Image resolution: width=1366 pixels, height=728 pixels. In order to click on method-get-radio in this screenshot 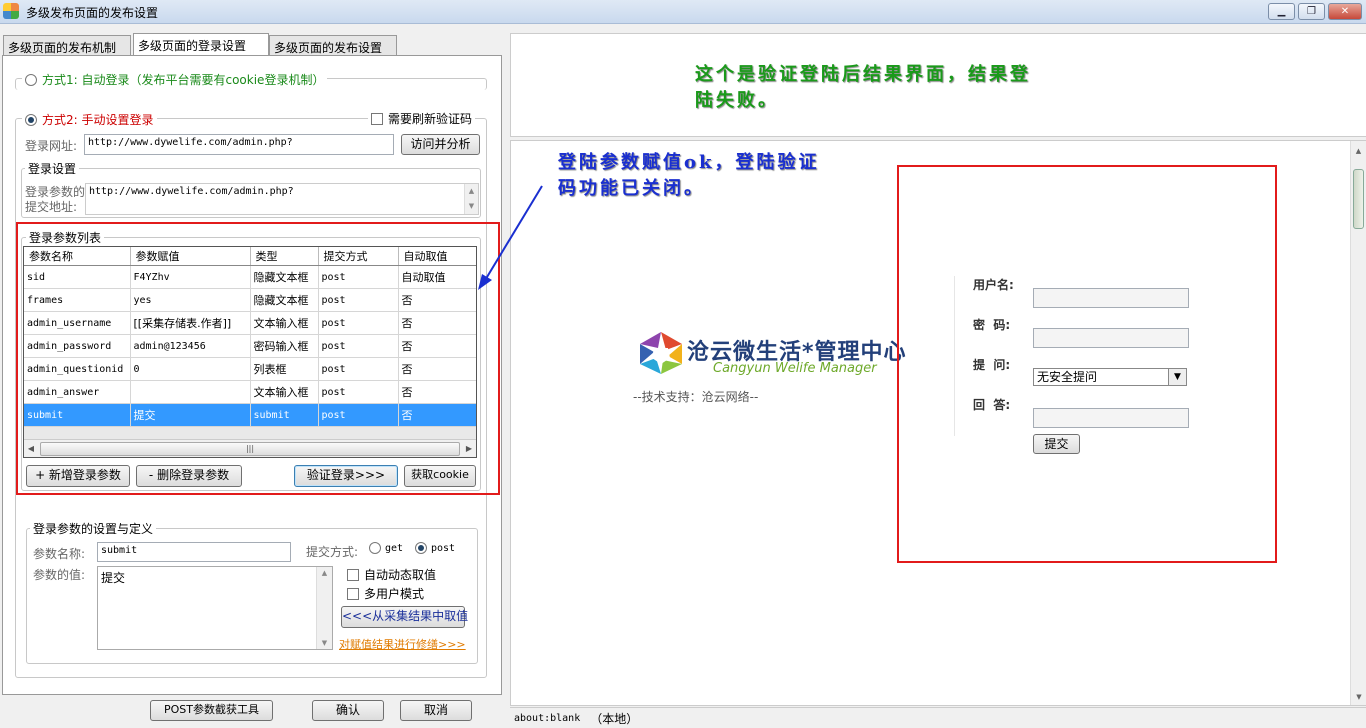, I will do `click(375, 548)`.